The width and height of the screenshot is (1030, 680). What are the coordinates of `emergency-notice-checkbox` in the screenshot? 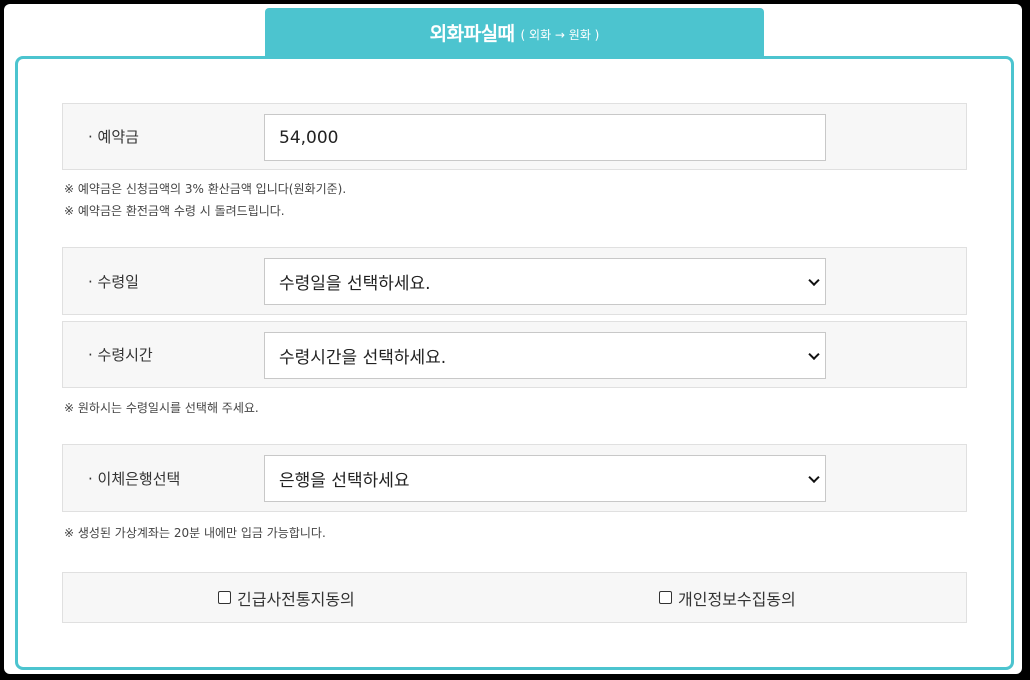 It's located at (224, 597).